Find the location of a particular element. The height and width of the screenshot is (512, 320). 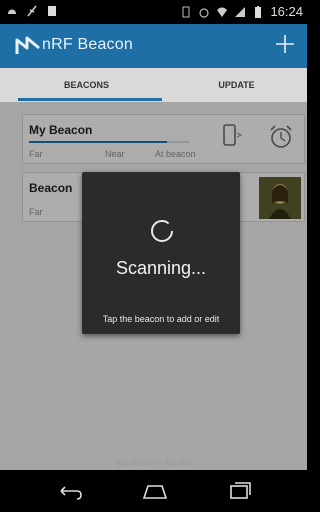

tab-beacons: BEACONS is located at coordinates (86, 85).